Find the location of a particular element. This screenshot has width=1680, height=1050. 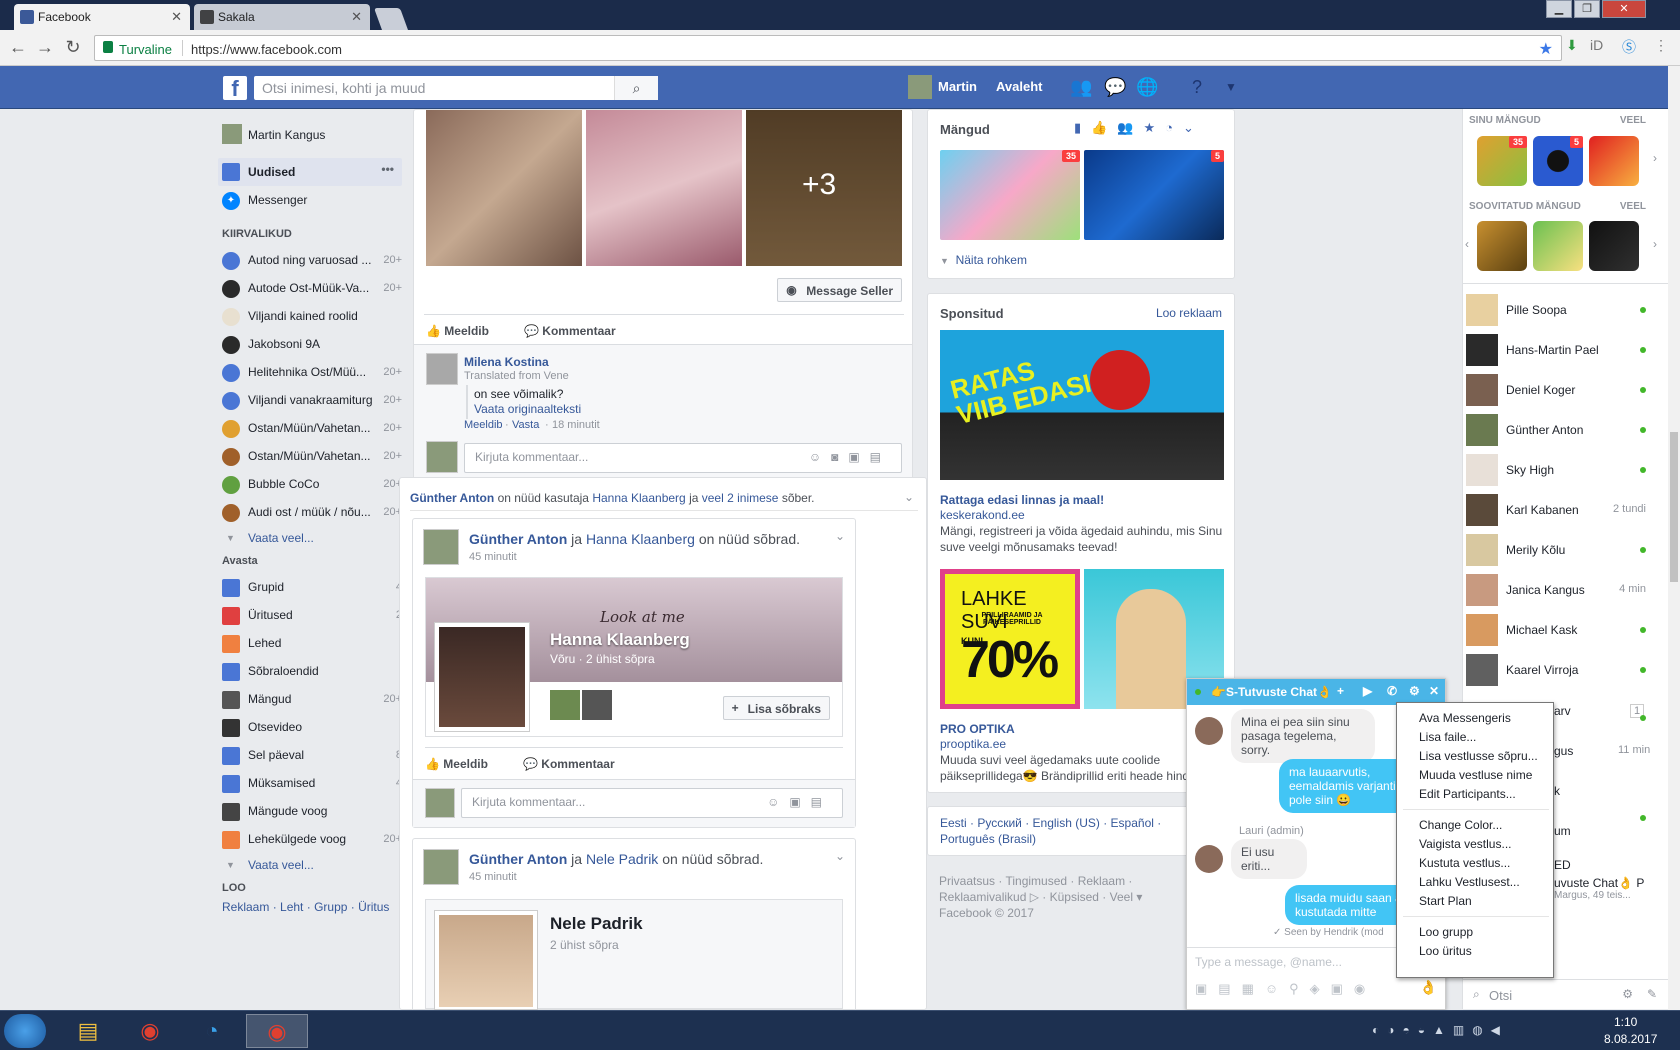

skype-icon: Ⓢ is located at coordinates (1629, 47).